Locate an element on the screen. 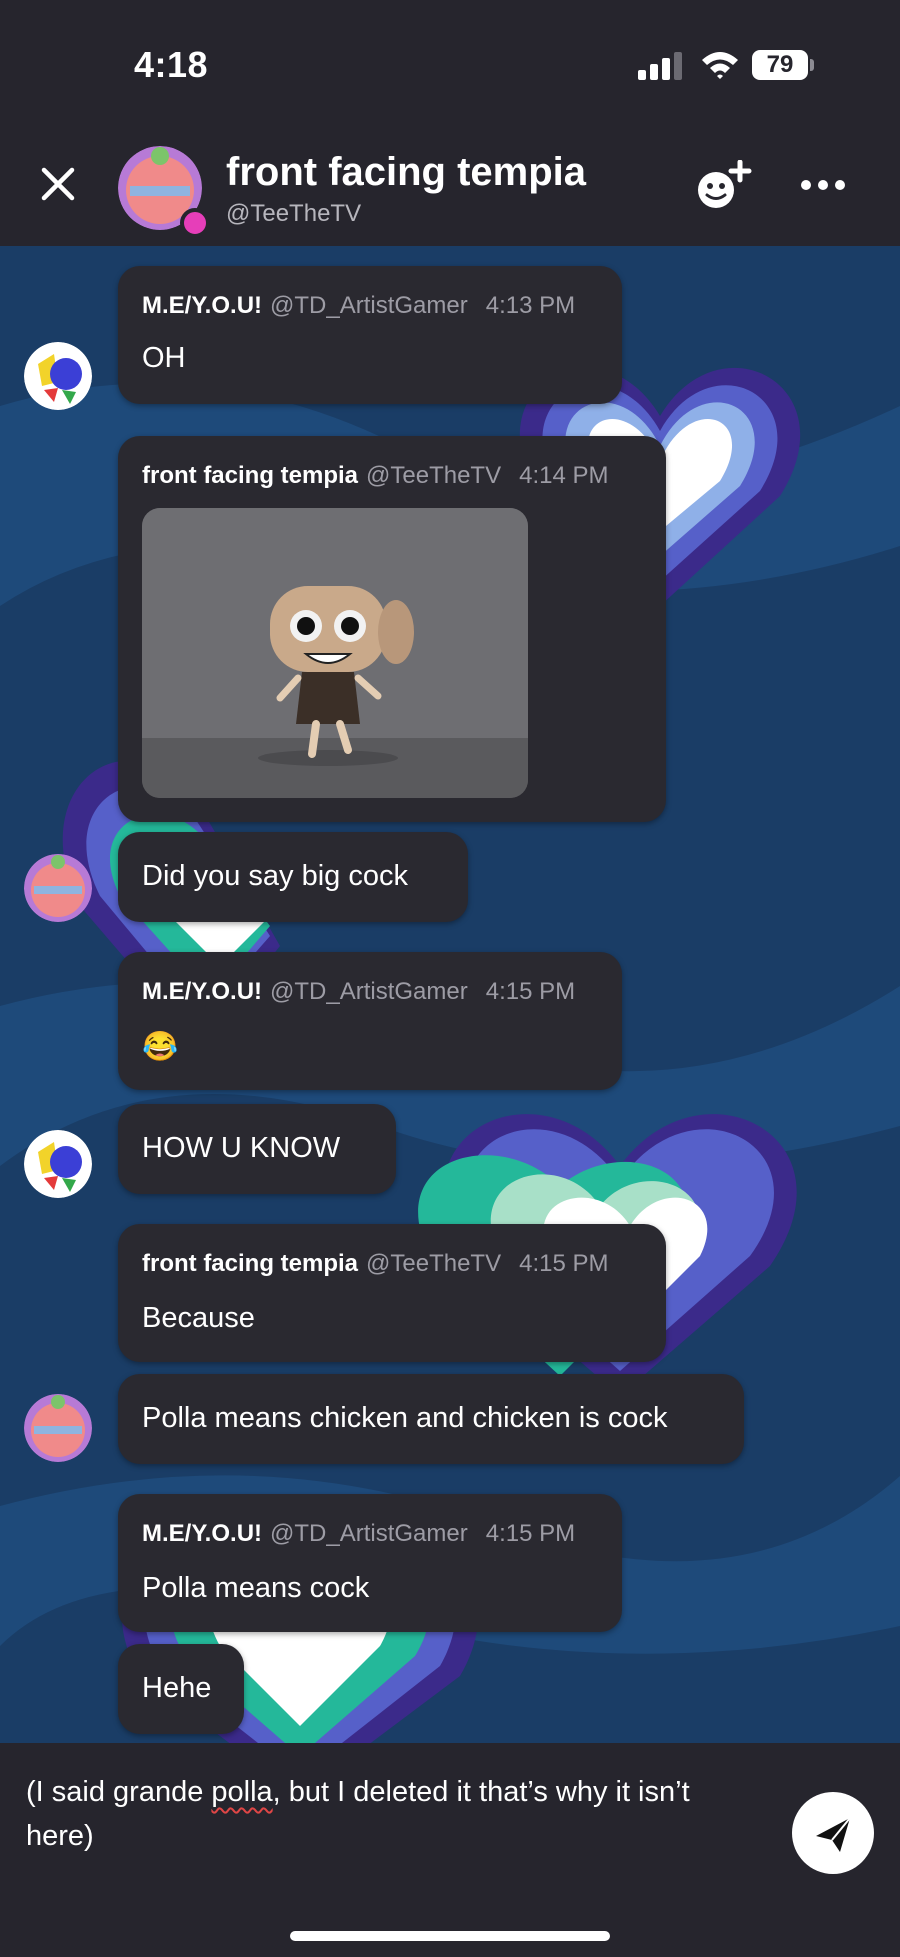 This screenshot has height=1957, width=900. message-text: 😂 is located at coordinates (160, 1047).